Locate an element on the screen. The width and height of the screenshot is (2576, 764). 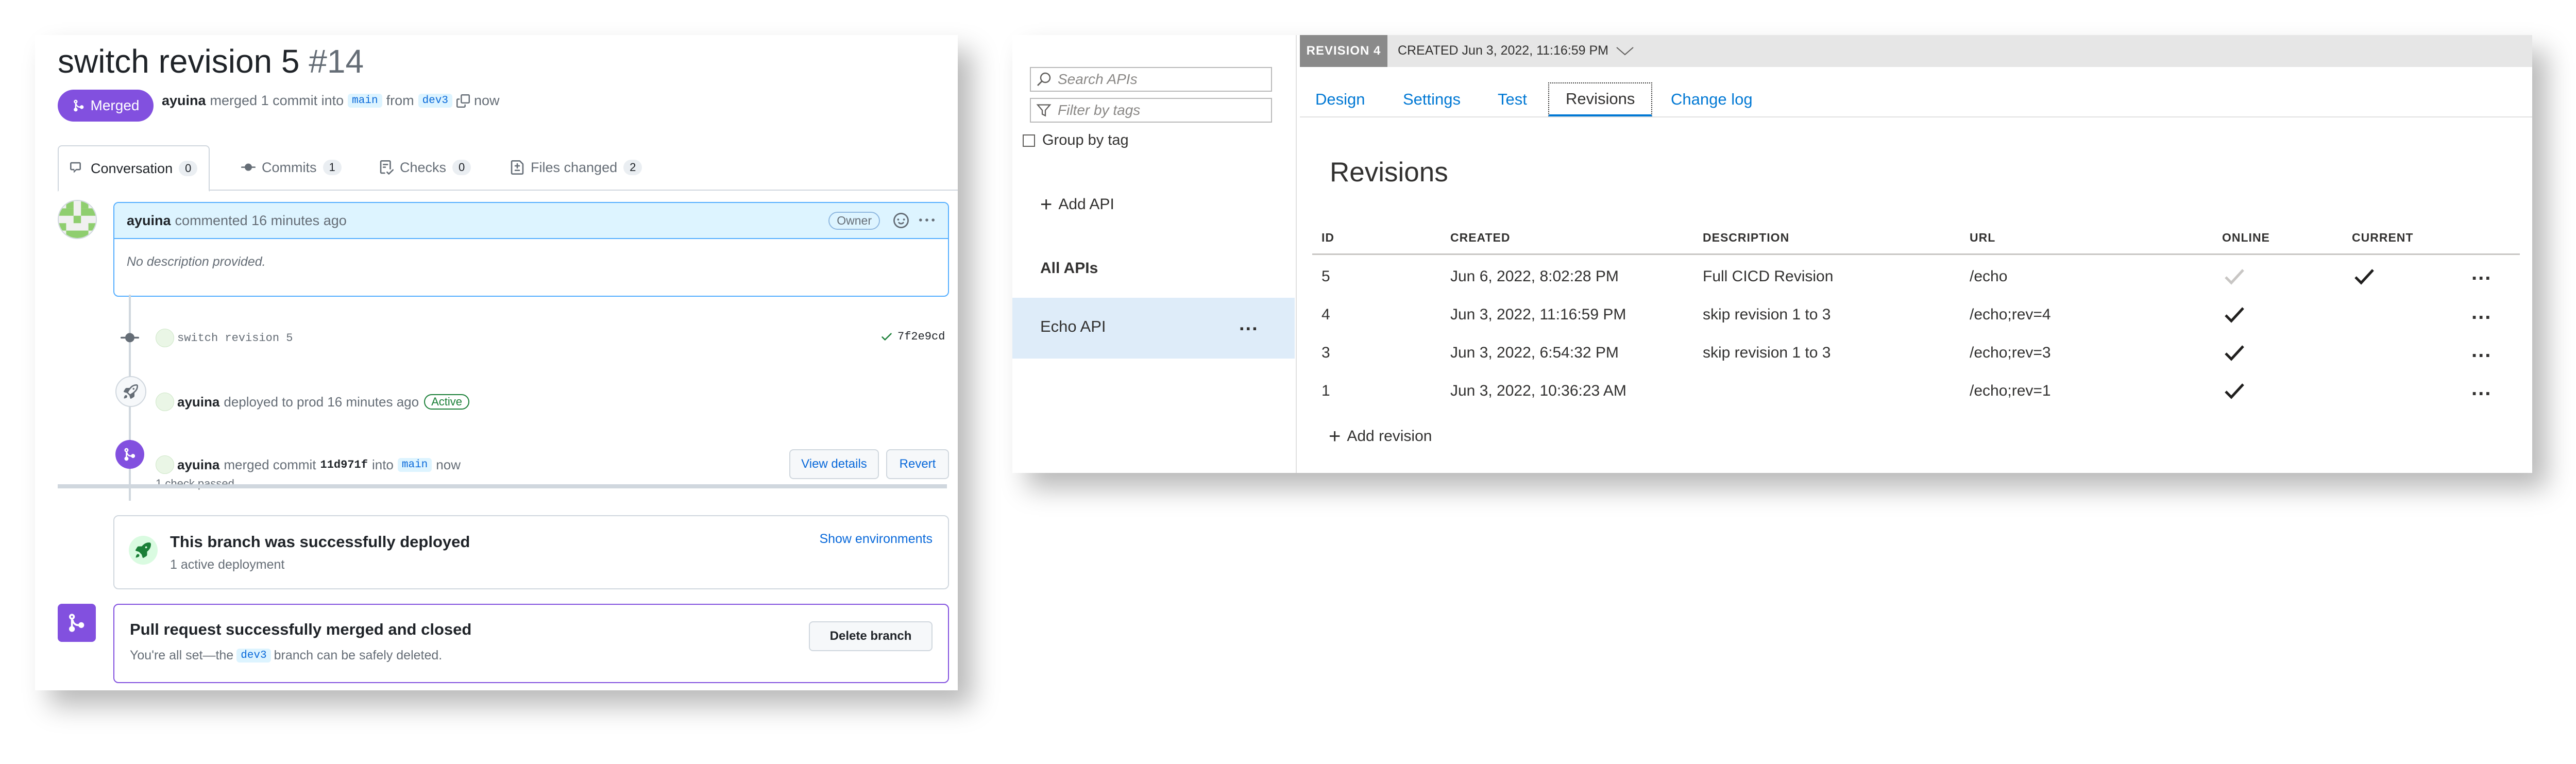
tab-conversation: Conversation 0 is located at coordinates (134, 168).